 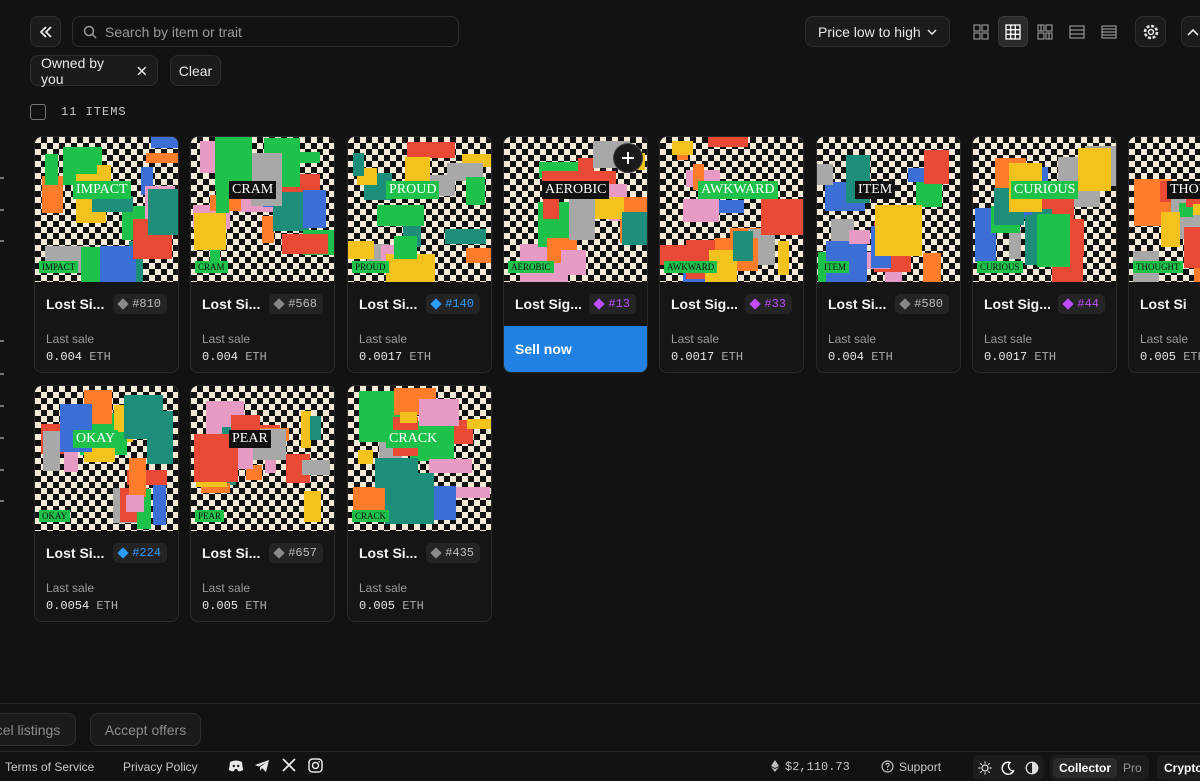 I want to click on price-value: 0.0054, so click(x=68, y=606).